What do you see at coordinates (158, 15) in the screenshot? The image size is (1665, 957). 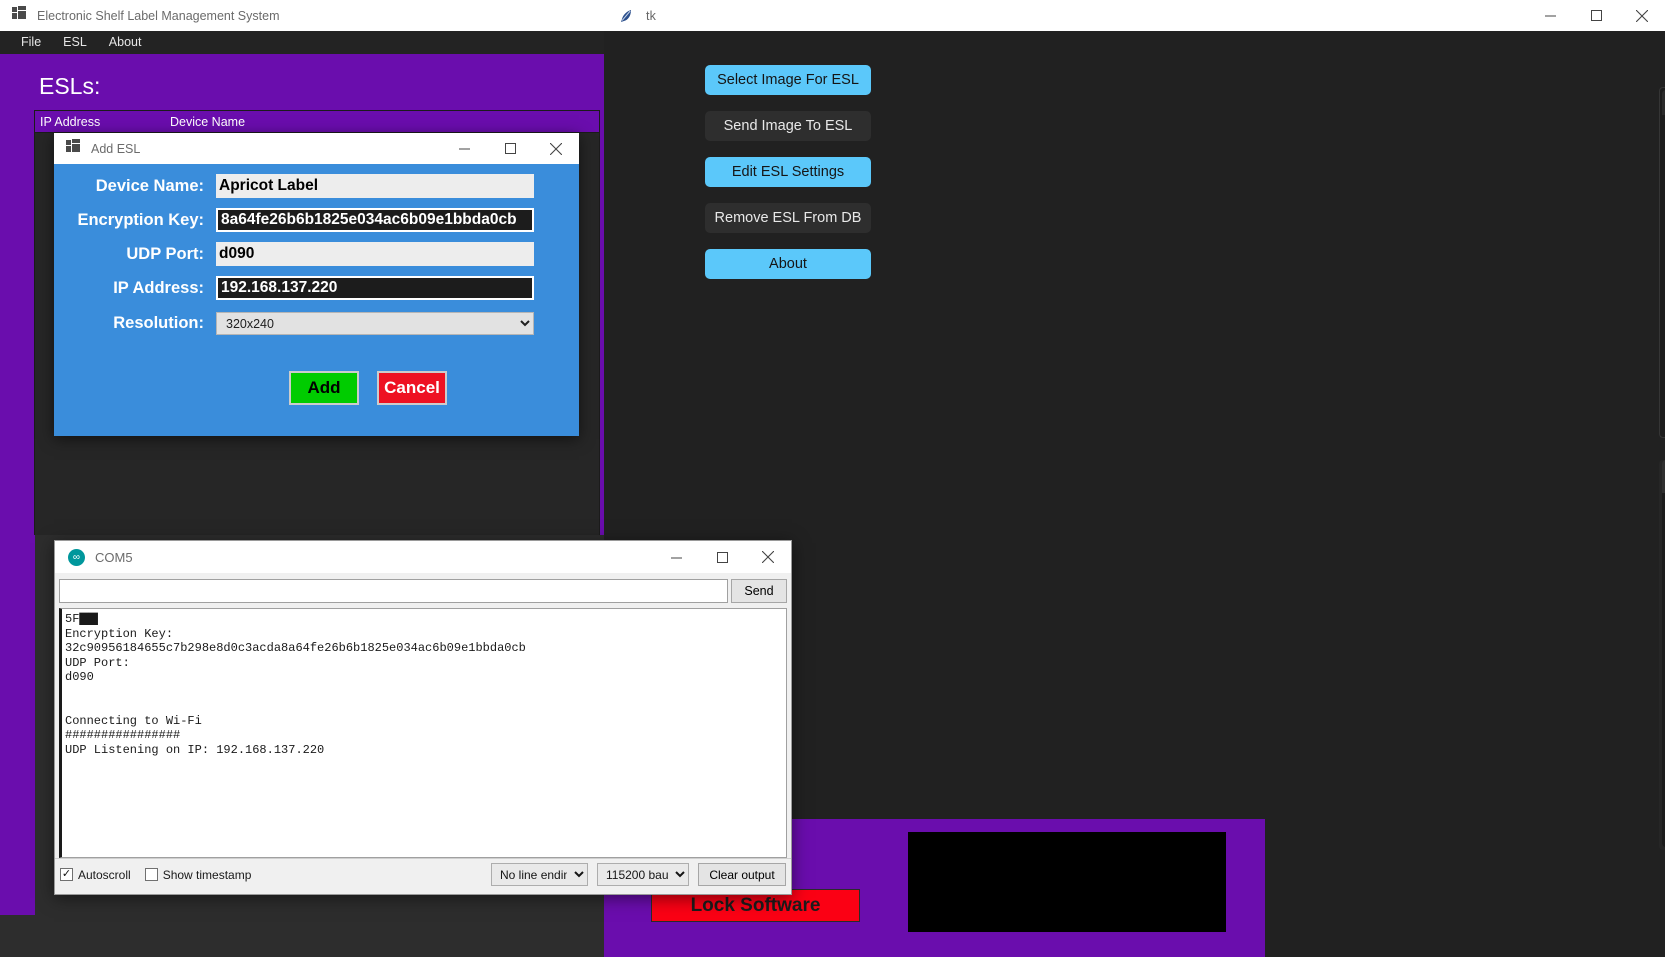 I see `main-window-title: Electronic Shelf Label Management System` at bounding box center [158, 15].